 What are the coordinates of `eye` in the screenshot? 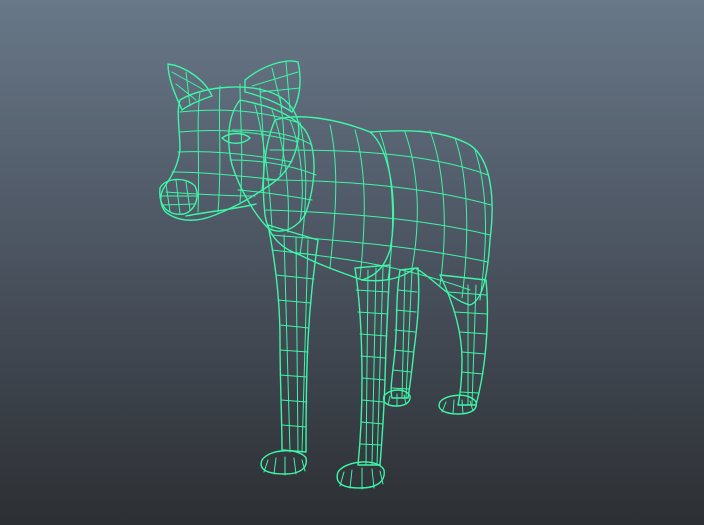 It's located at (236, 138).